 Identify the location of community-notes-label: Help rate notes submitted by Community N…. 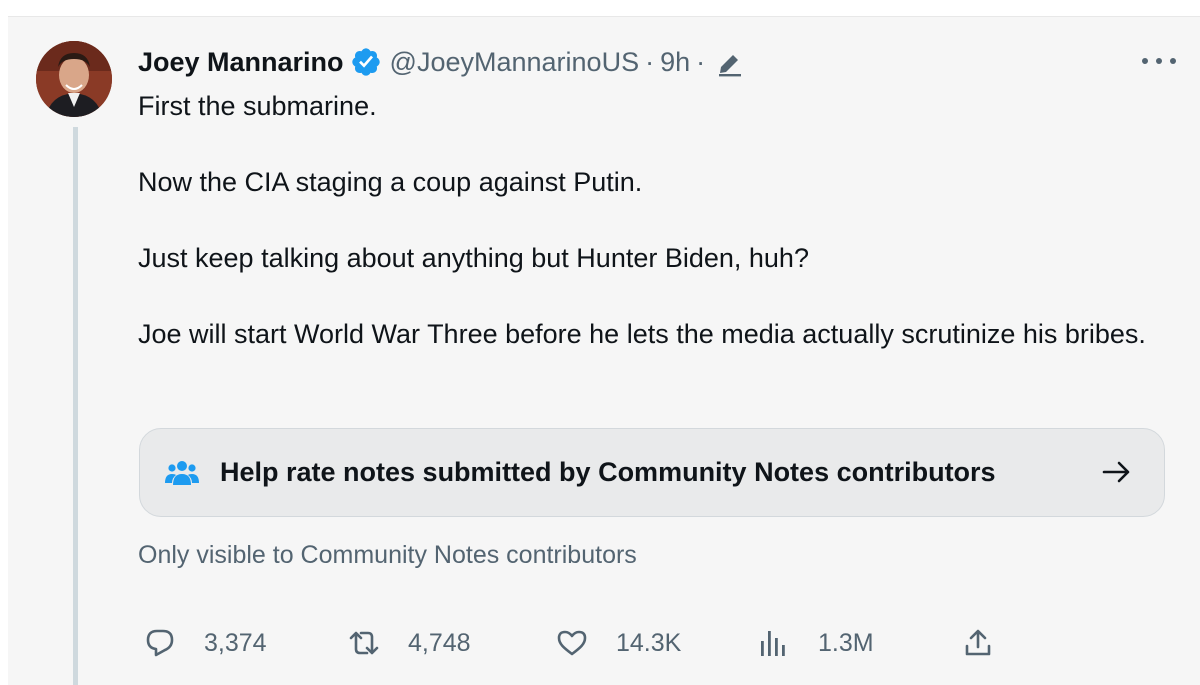
(608, 472).